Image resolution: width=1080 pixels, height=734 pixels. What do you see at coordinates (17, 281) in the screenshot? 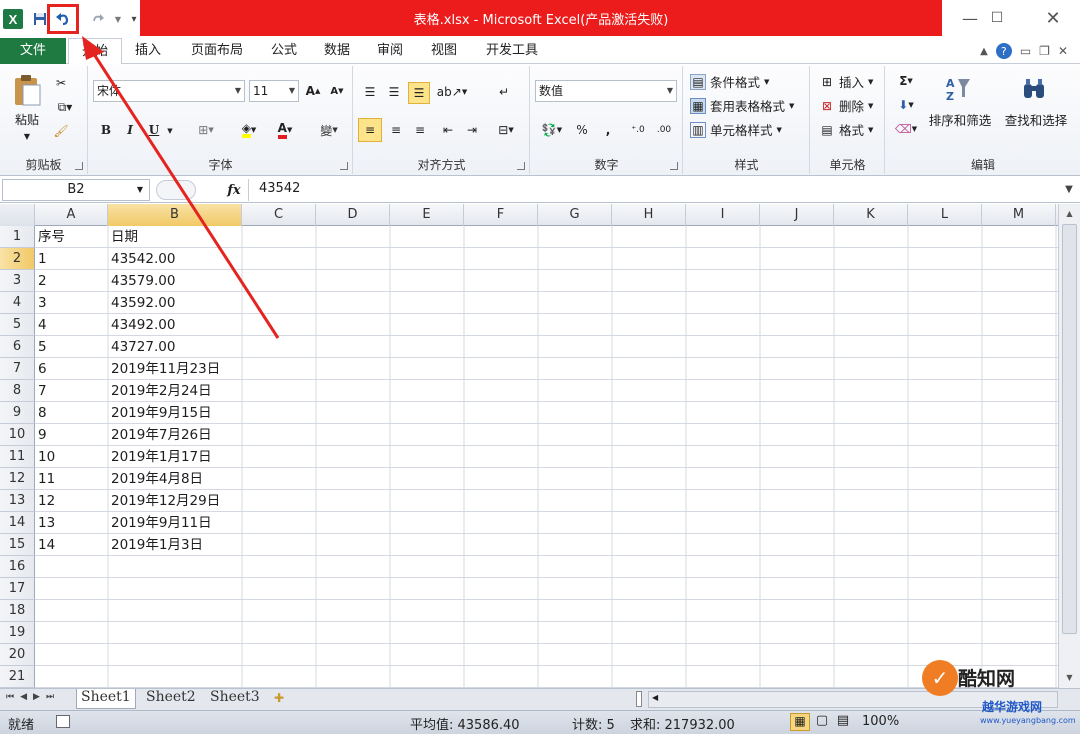
I see `row-header: 3` at bounding box center [17, 281].